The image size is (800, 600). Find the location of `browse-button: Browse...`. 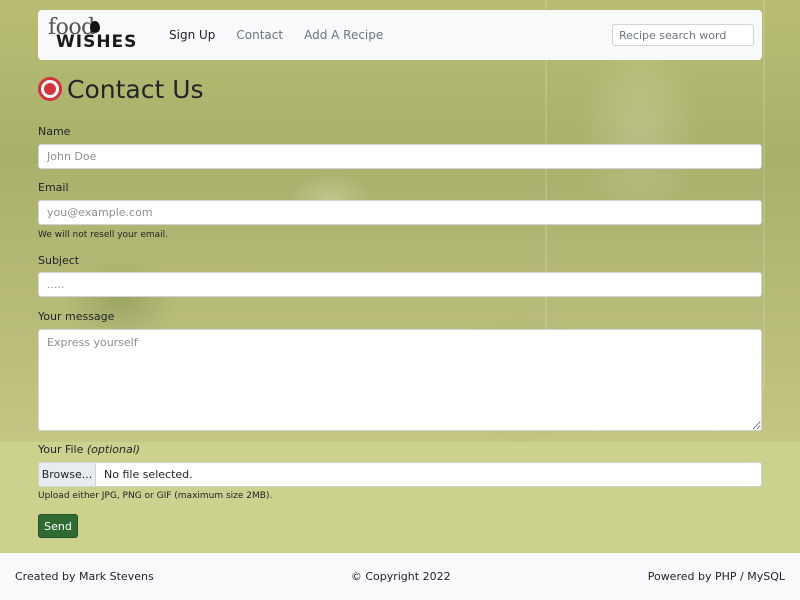

browse-button: Browse... is located at coordinates (67, 474).